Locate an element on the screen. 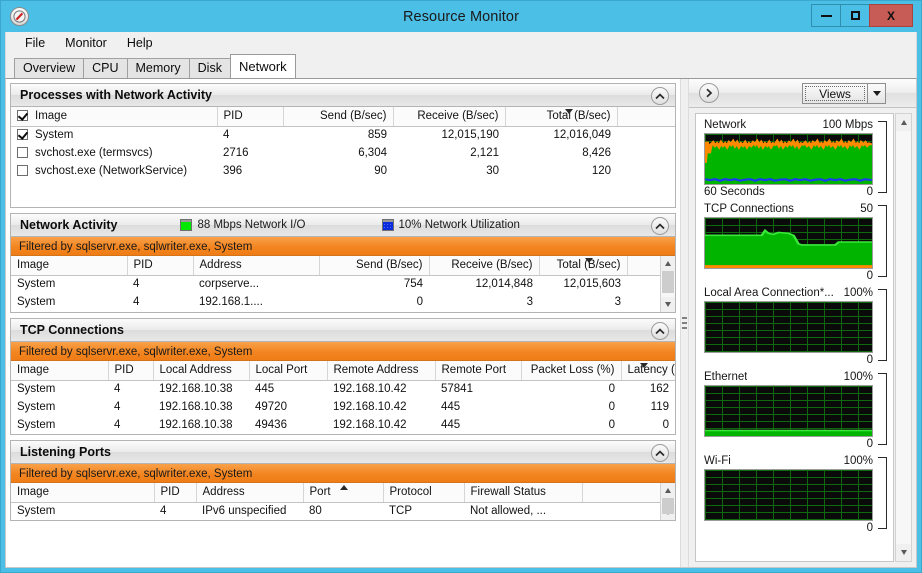 The width and height of the screenshot is (922, 573). tcp-col-image: Image is located at coordinates (60, 371).